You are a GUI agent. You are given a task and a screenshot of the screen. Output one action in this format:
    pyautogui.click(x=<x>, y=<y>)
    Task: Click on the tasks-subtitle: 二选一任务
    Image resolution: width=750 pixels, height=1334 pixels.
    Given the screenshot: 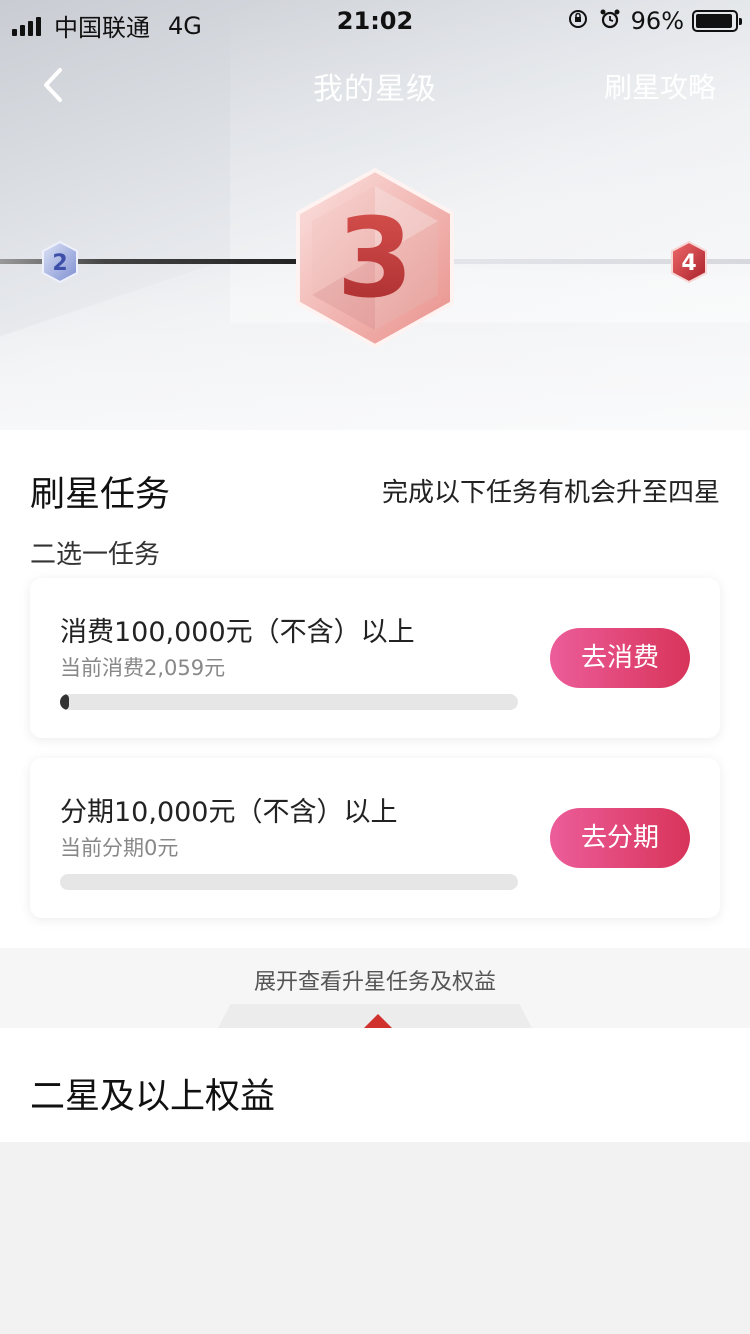 What is the action you would take?
    pyautogui.click(x=95, y=555)
    